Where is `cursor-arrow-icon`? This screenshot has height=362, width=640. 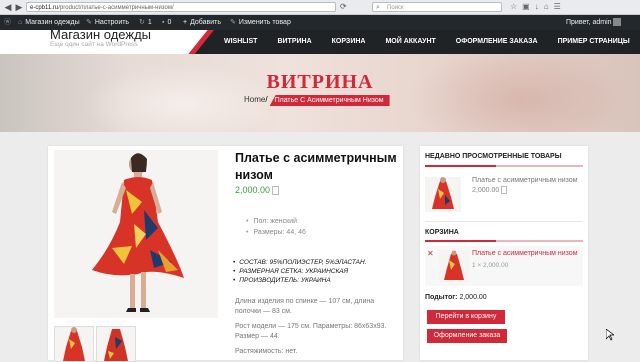
cursor-arrow-icon is located at coordinates (610, 334).